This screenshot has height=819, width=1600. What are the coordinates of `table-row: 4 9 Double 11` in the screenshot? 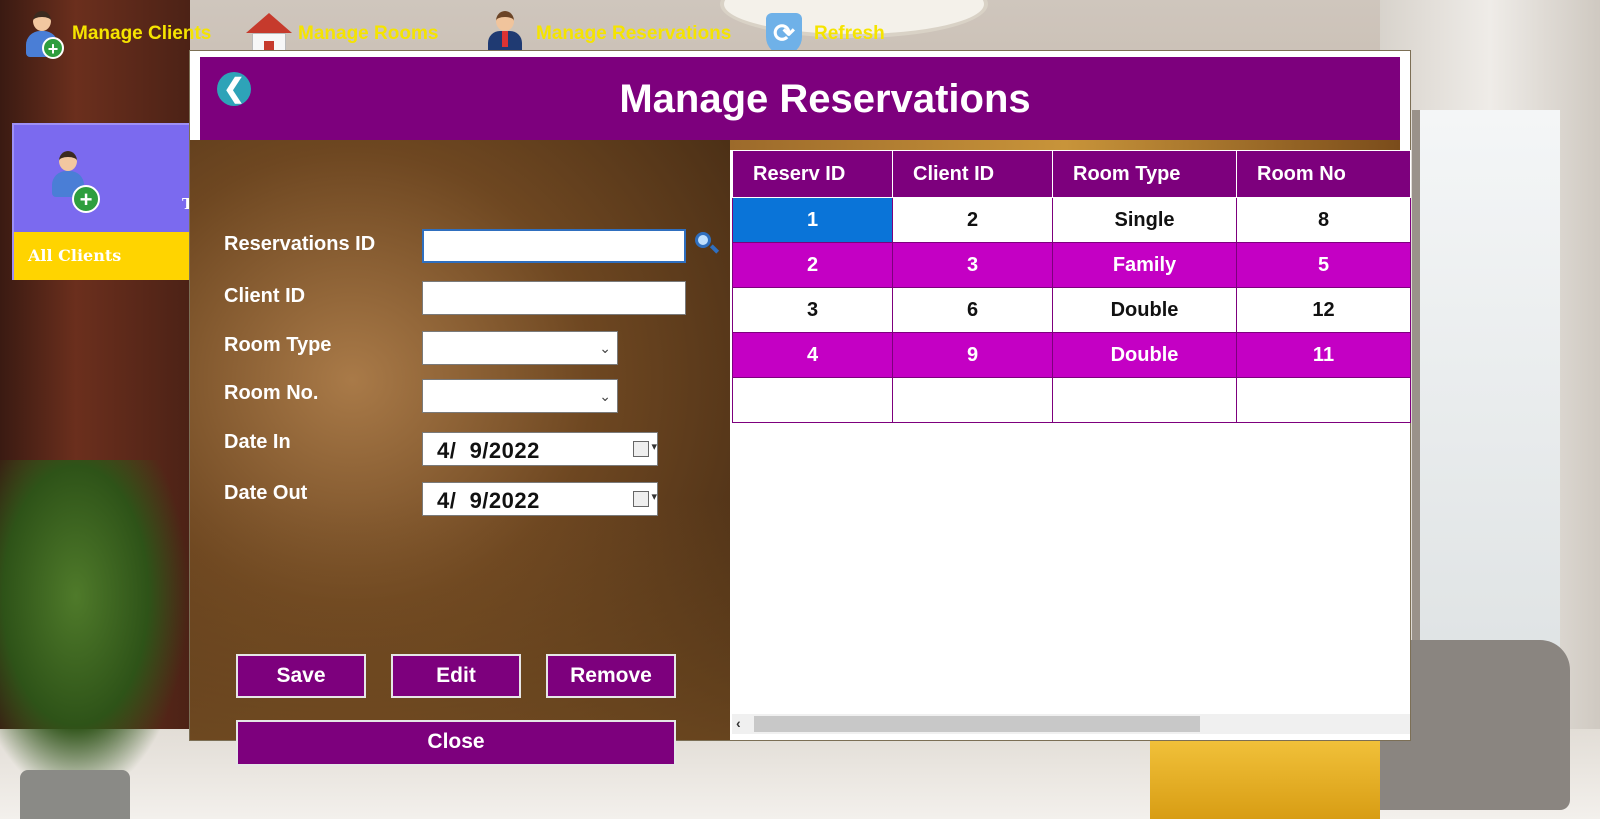 It's located at (1071, 355).